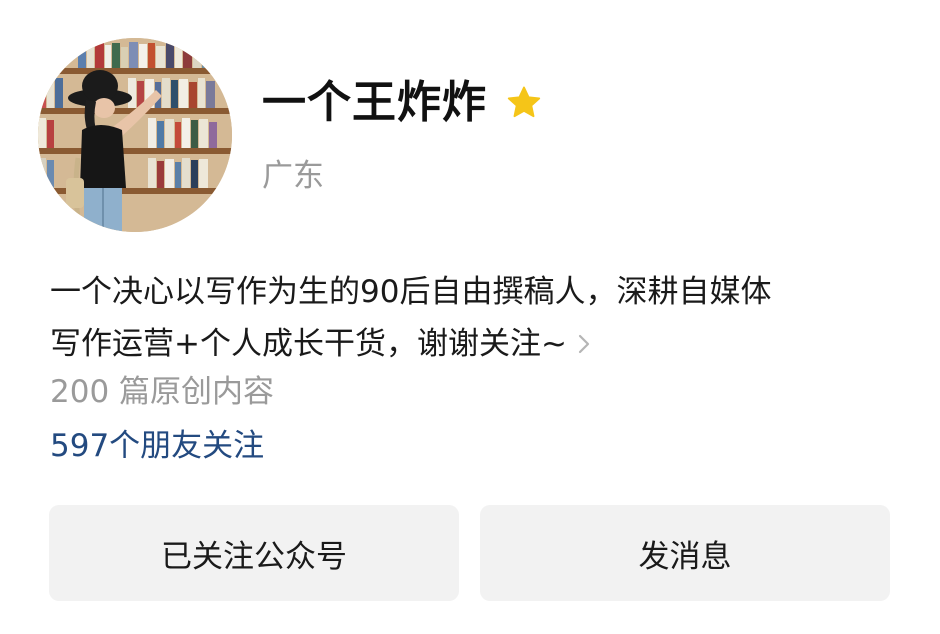 This screenshot has width=940, height=634. I want to click on bio-line-2: 写作运营+个人成长干货，谢谢关注~, so click(308, 344).